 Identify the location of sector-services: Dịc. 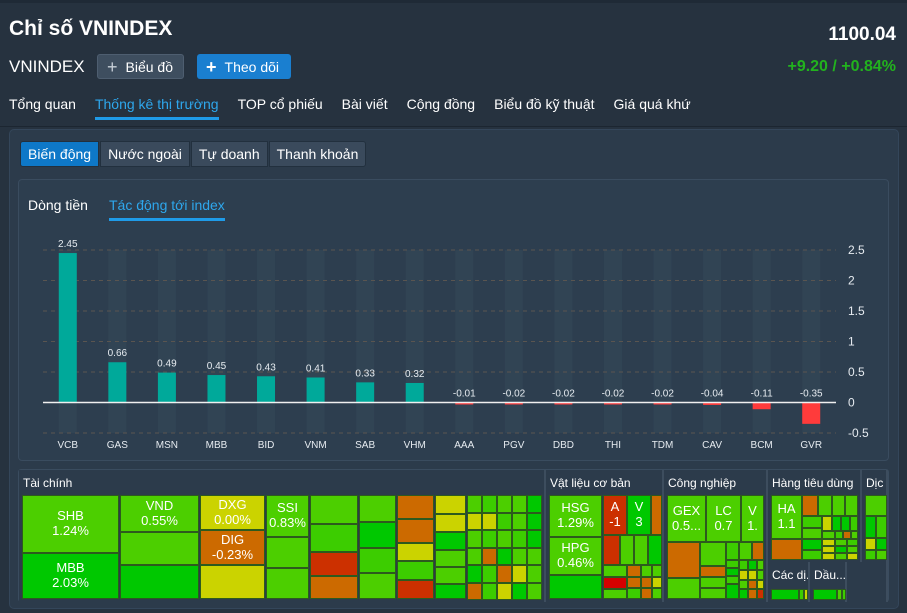
(875, 516).